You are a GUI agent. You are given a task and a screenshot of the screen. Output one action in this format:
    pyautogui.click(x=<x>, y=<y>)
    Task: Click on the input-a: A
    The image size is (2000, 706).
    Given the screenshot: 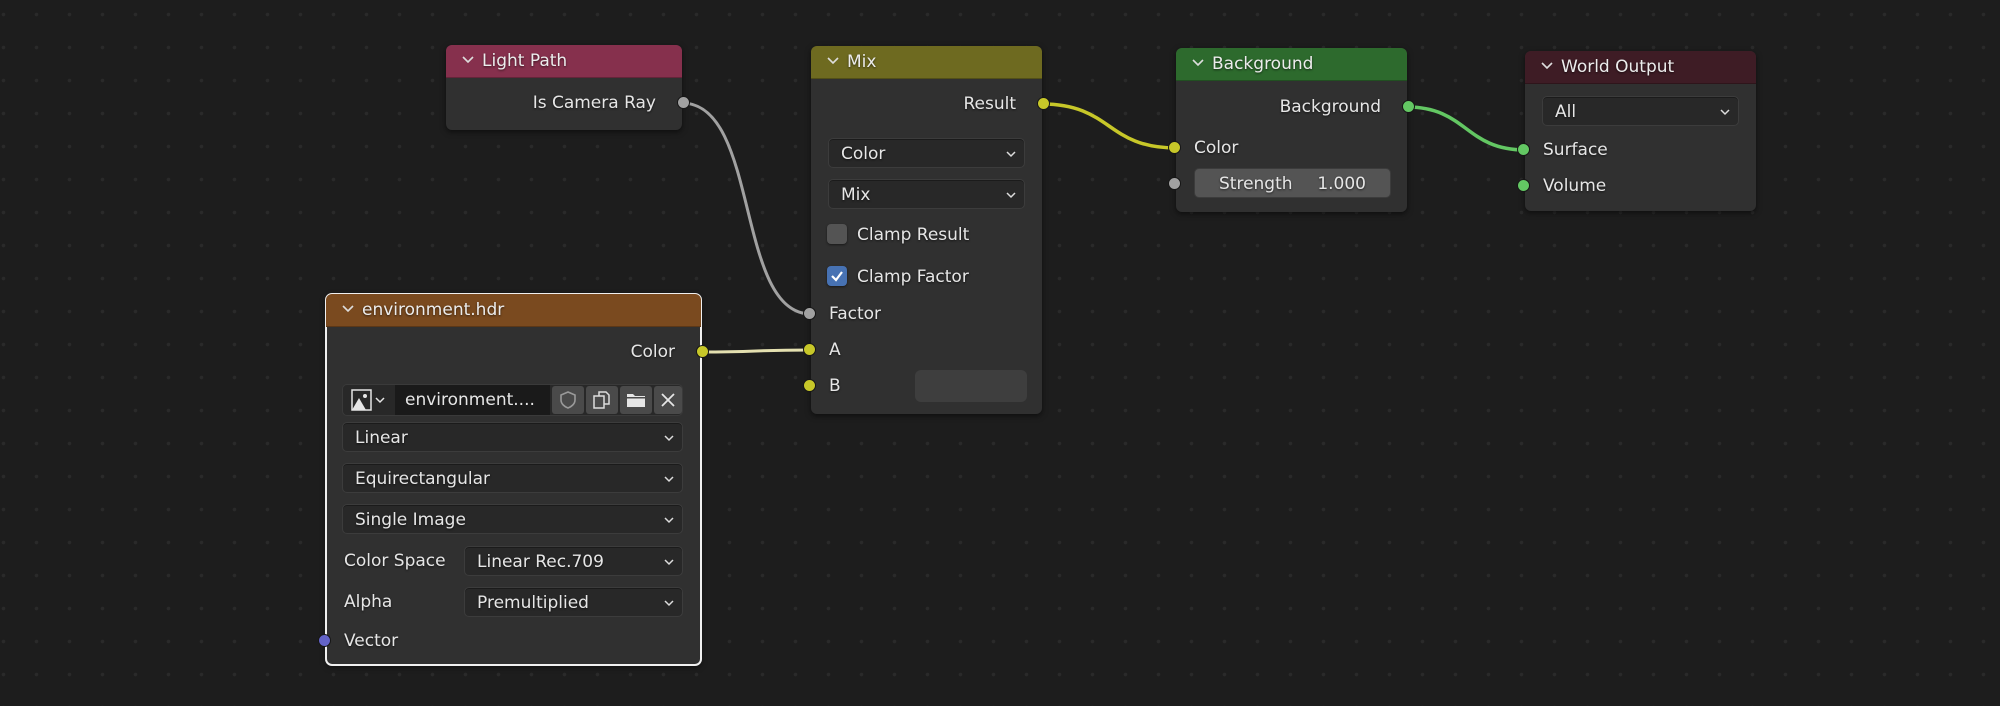 What is the action you would take?
    pyautogui.click(x=922, y=350)
    